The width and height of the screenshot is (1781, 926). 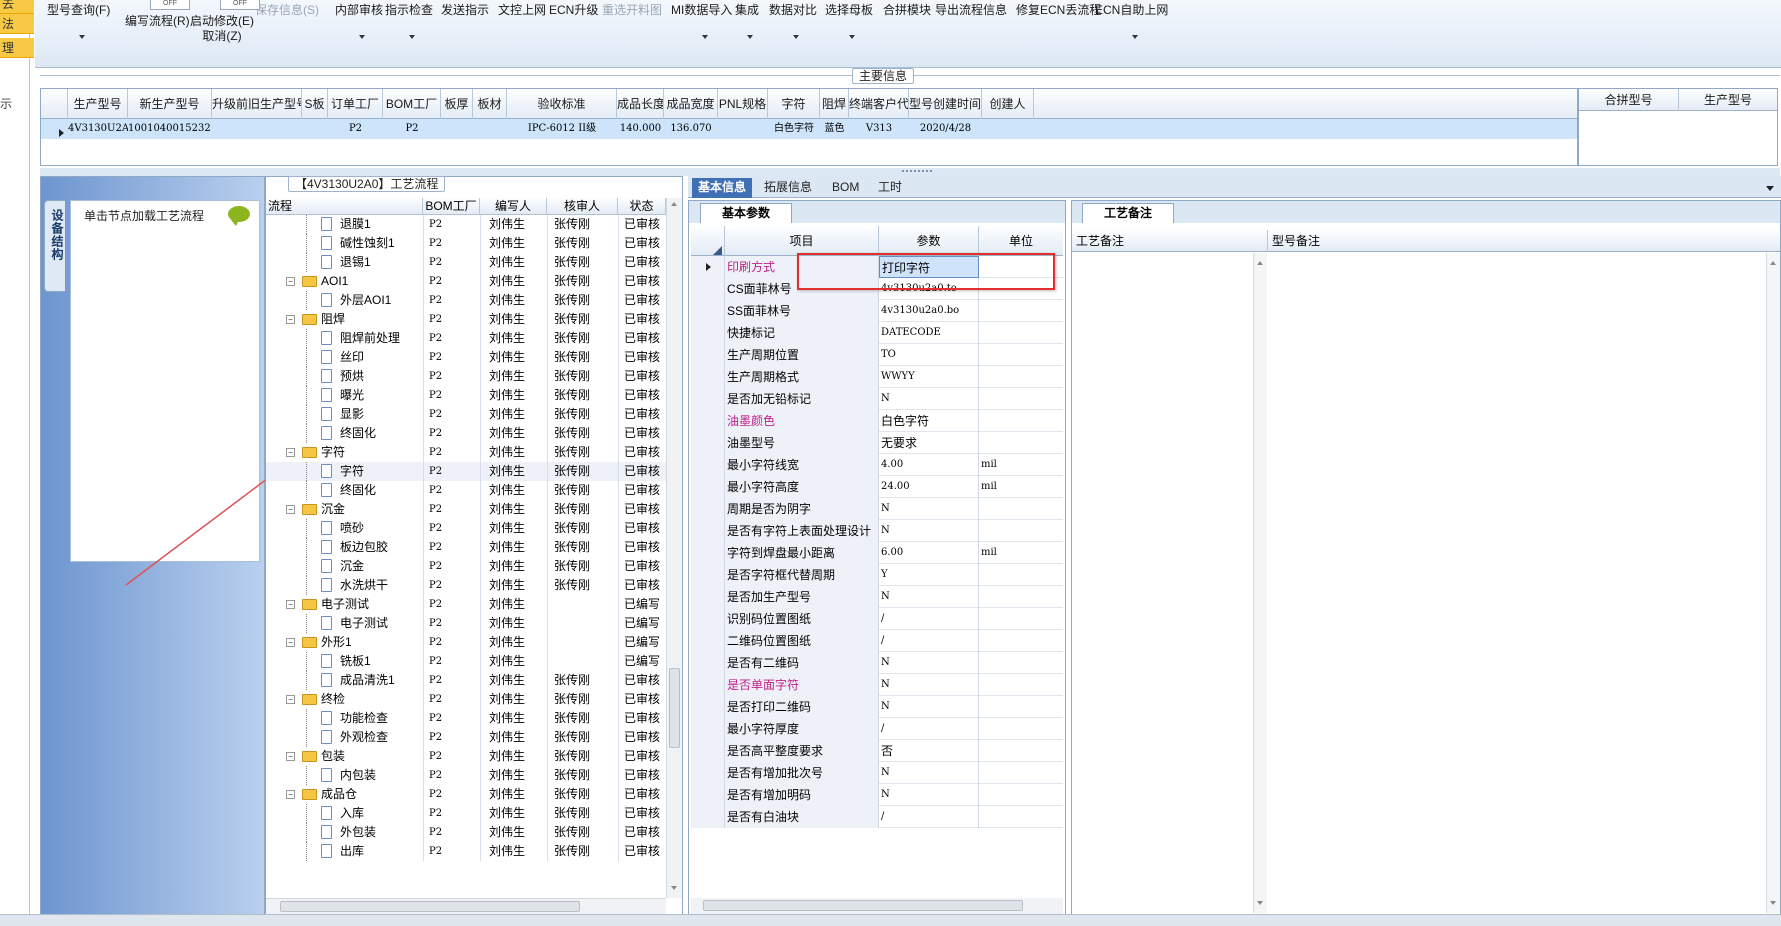 I want to click on toolbar-button-15: 导出流程信息, so click(x=971, y=10).